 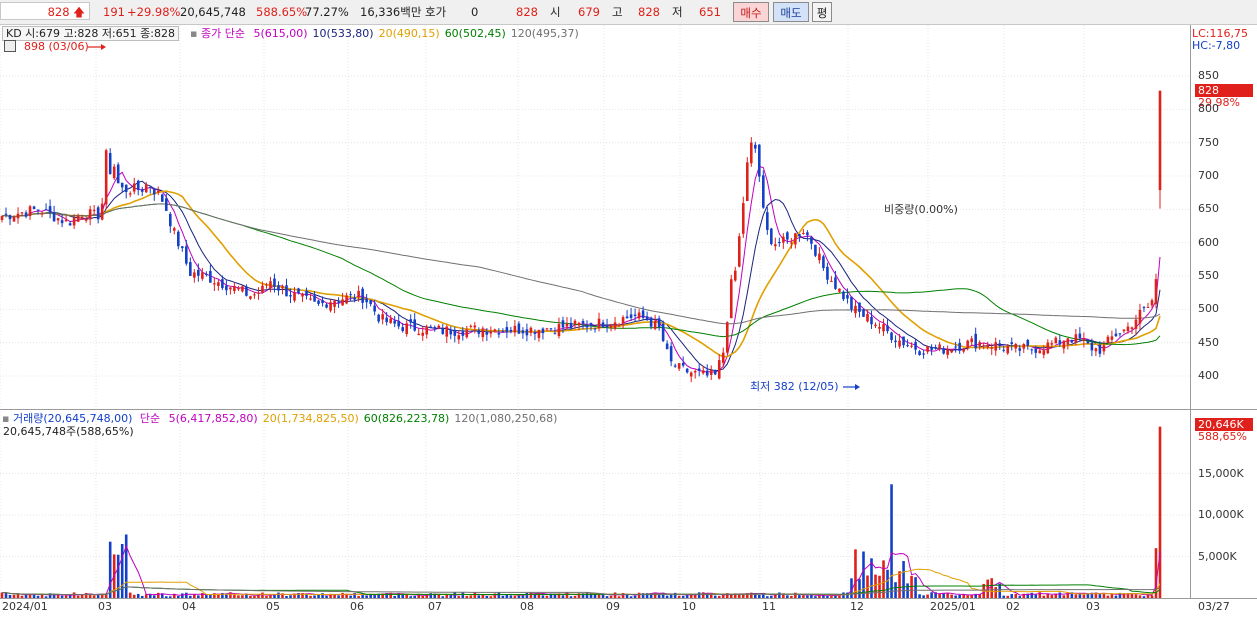 I want to click on y-tick-1: 800, so click(x=1208, y=109).